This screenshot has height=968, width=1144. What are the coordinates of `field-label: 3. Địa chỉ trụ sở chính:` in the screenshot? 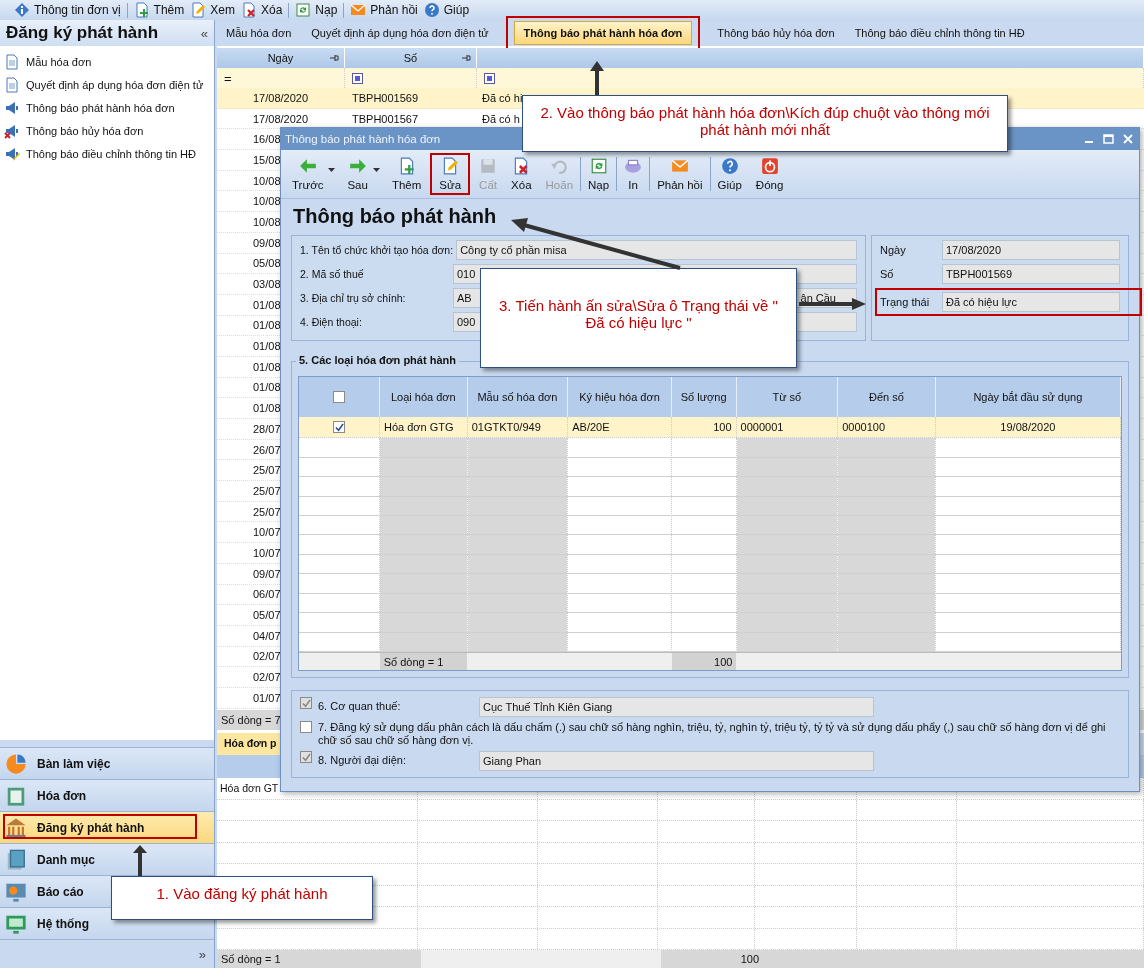 It's located at (353, 298).